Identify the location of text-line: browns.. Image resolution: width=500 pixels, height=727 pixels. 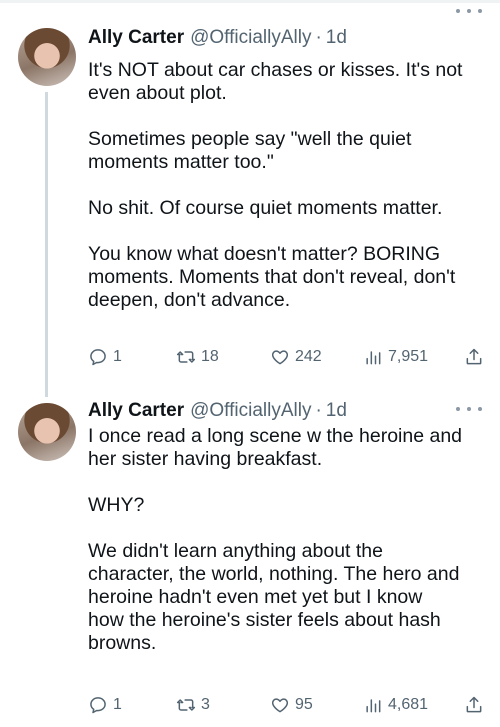
(122, 643).